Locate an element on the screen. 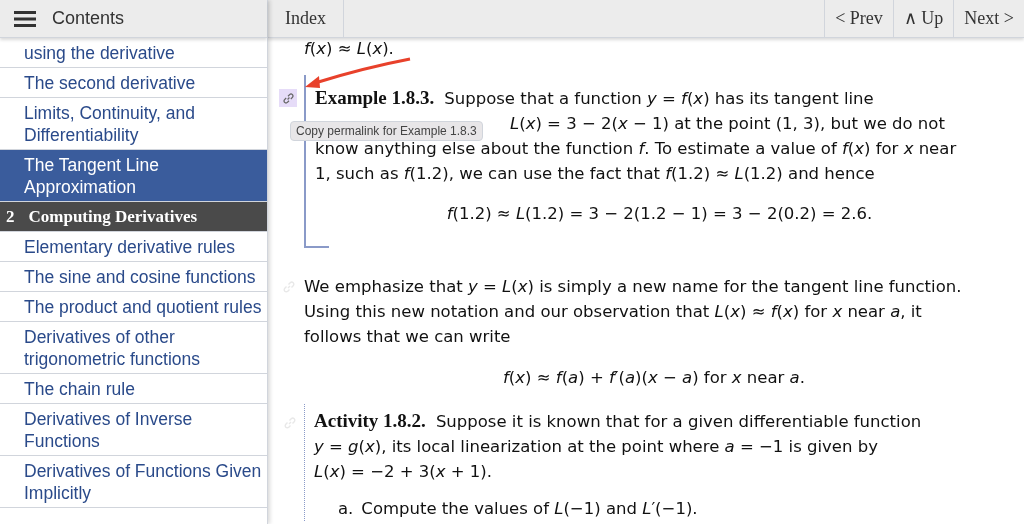 This screenshot has height=524, width=1024. toc-link: Derivatives of other trigonometric functions is located at coordinates (133, 348).